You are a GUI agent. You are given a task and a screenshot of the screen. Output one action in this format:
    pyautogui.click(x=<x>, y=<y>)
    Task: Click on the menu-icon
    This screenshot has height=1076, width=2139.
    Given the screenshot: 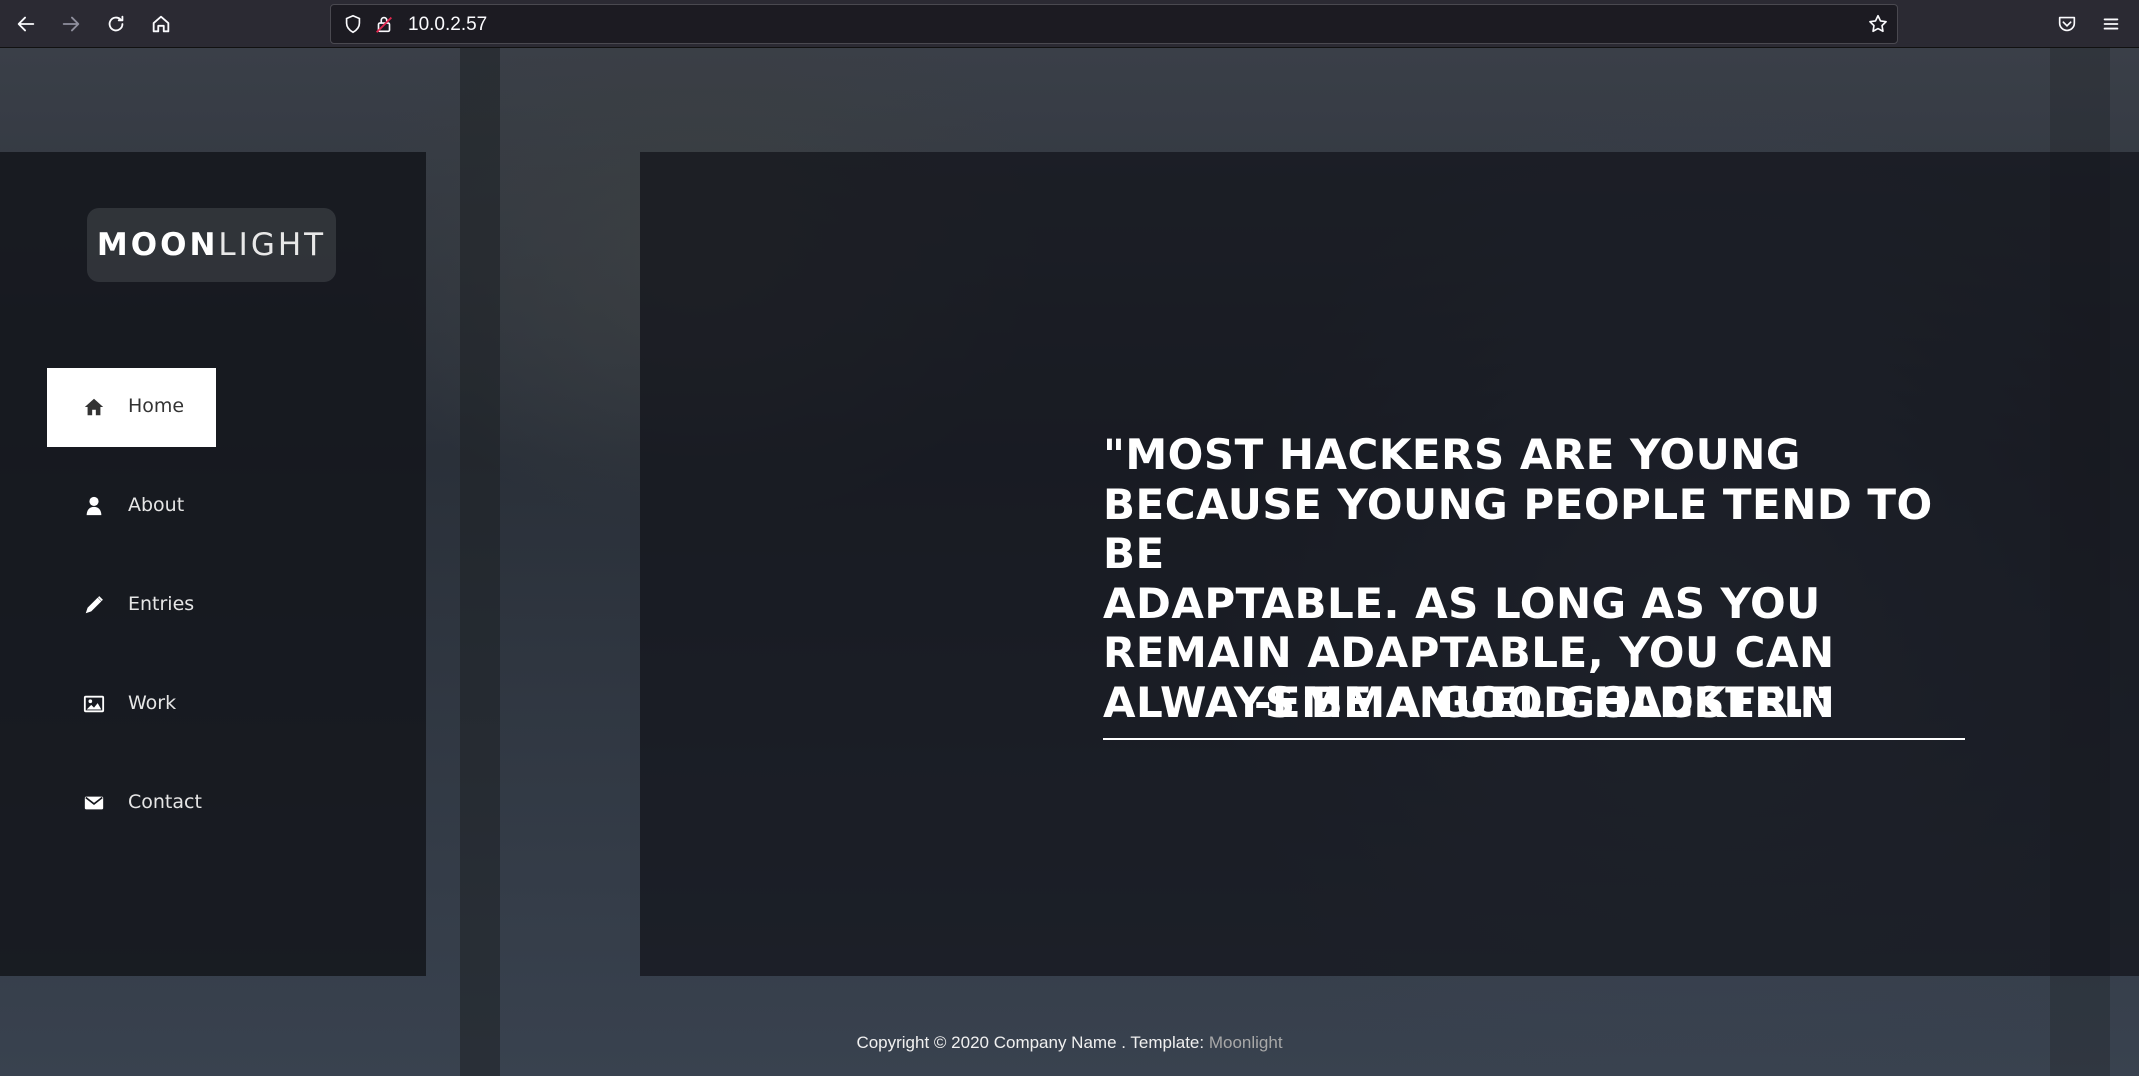 What is the action you would take?
    pyautogui.click(x=2111, y=24)
    